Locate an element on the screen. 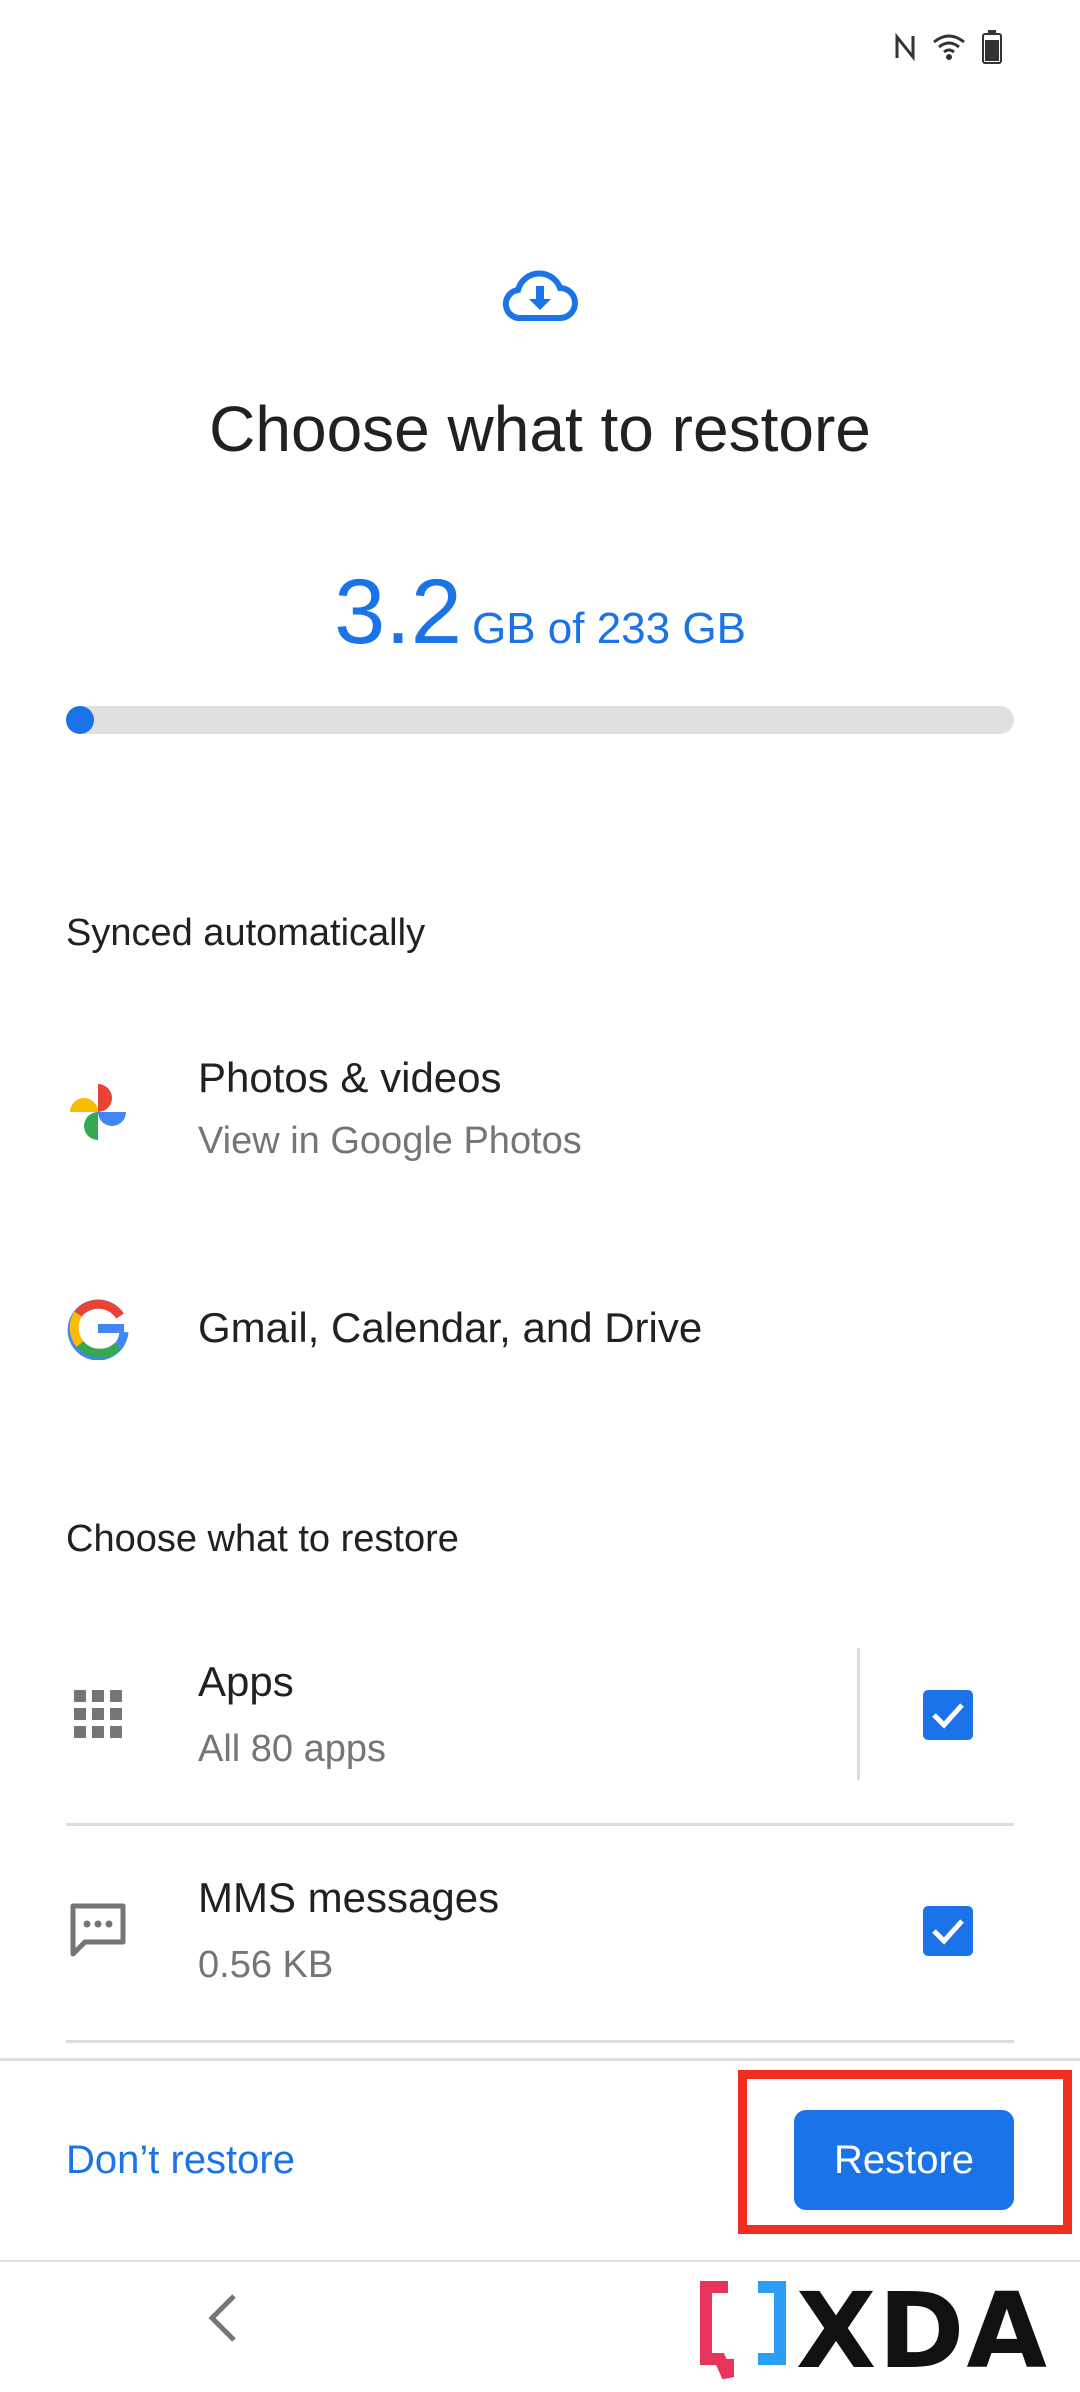 The image size is (1080, 2392). storage-progress-bar is located at coordinates (540, 720).